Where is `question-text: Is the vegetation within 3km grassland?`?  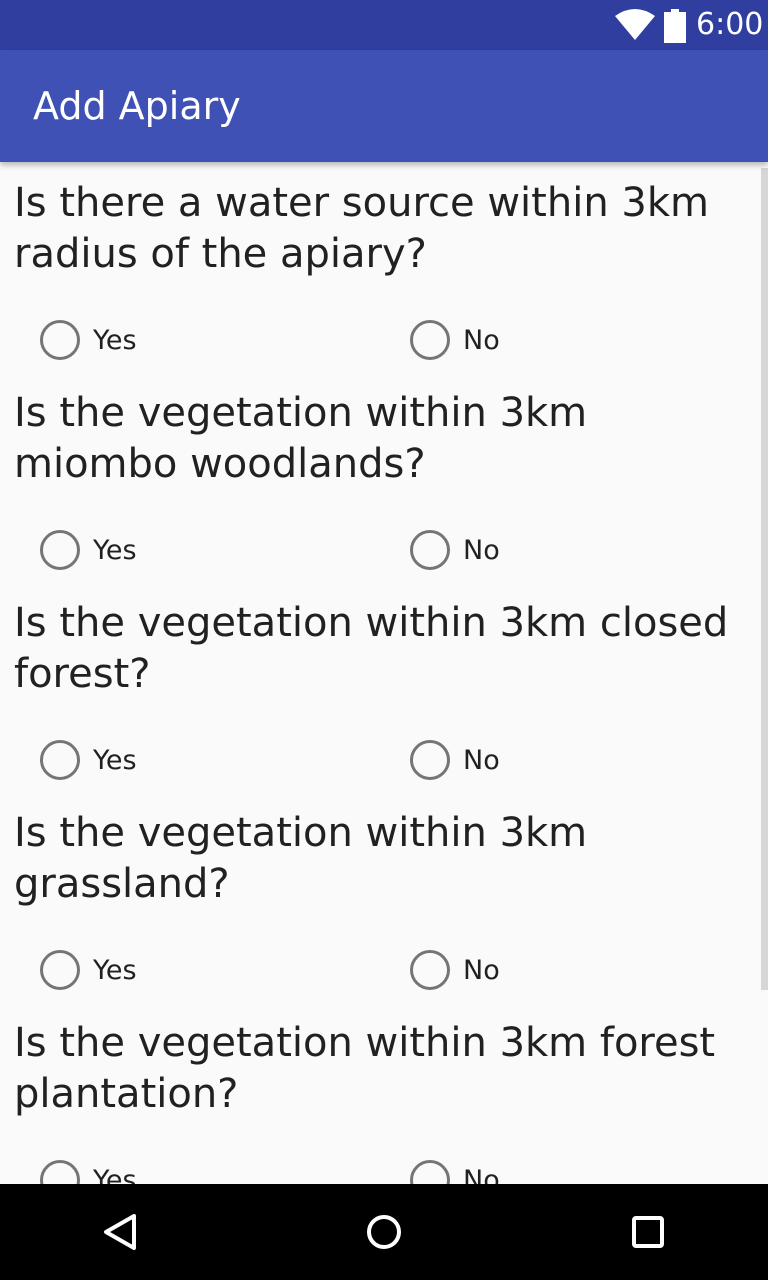 question-text: Is the vegetation within 3km grassland? is located at coordinates (301, 858).